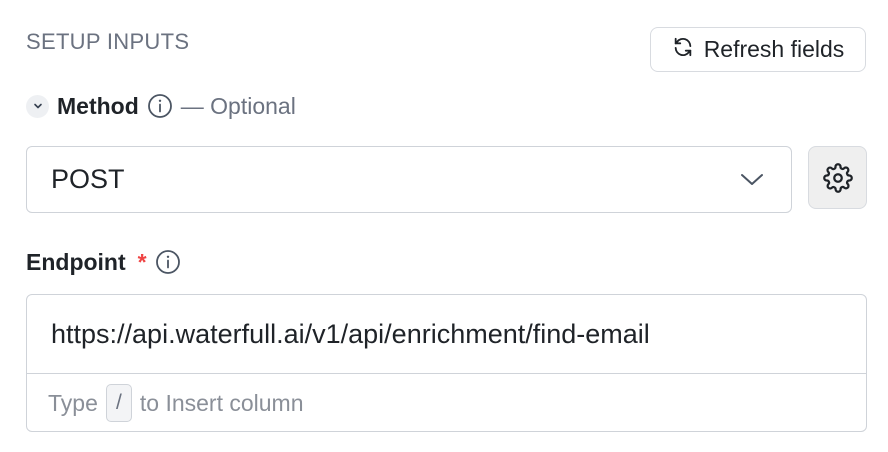 Image resolution: width=888 pixels, height=452 pixels. I want to click on refresh-icon, so click(683, 50).